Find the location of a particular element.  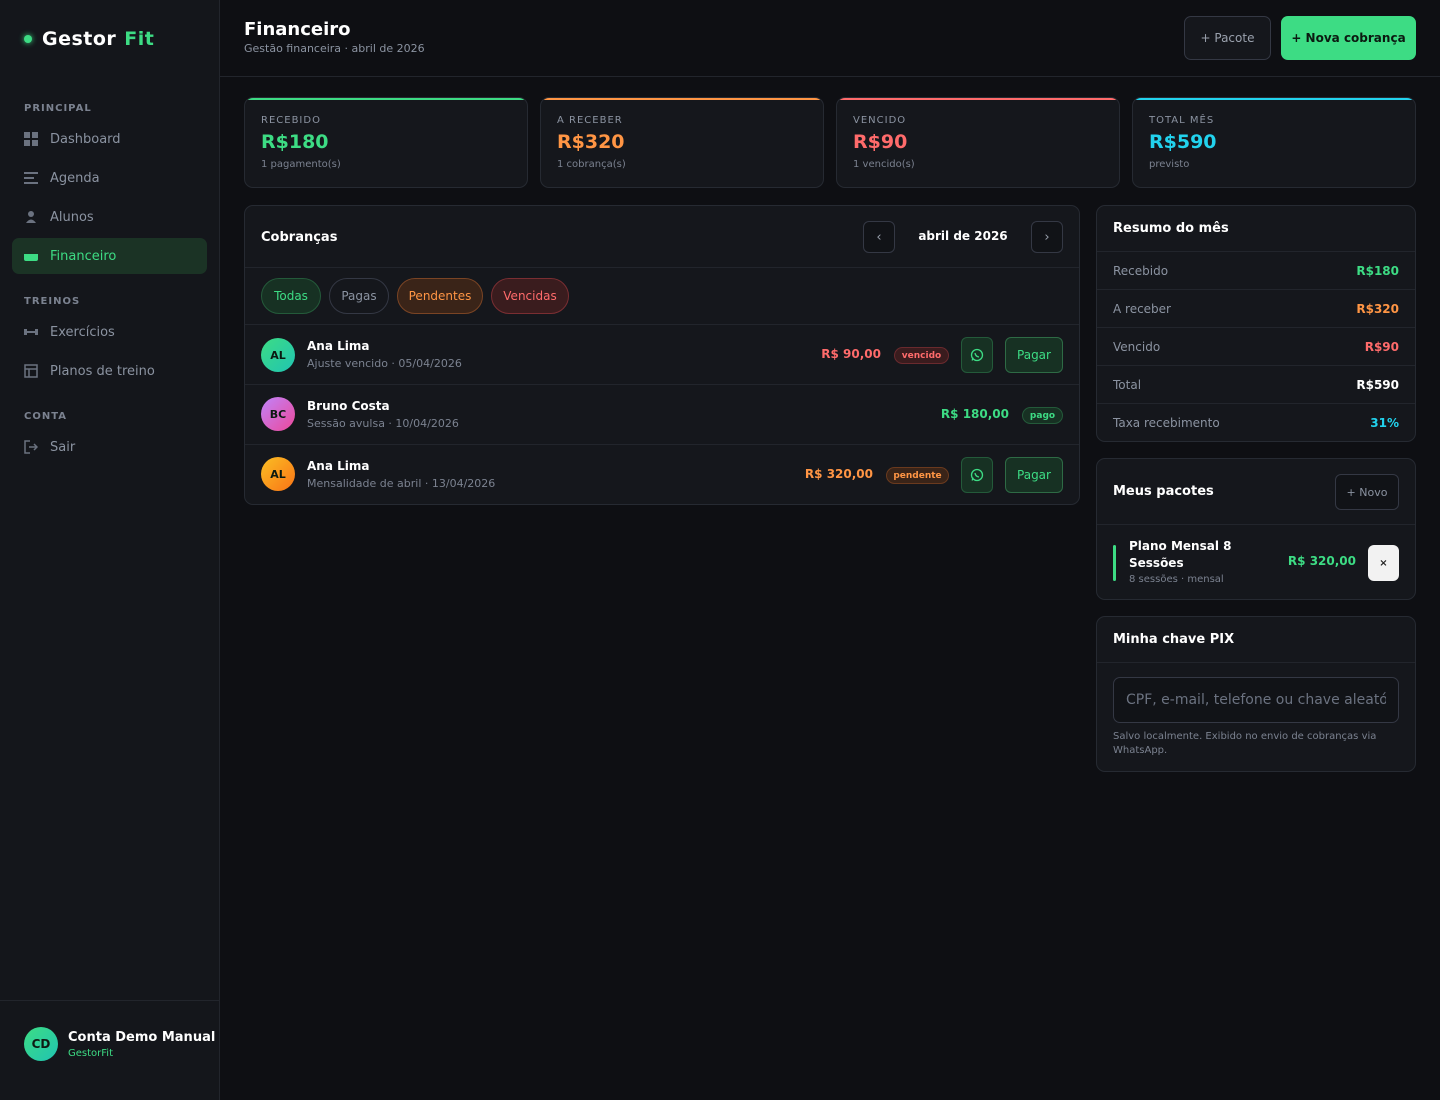

cobrancas-title: Cobranças is located at coordinates (299, 237).